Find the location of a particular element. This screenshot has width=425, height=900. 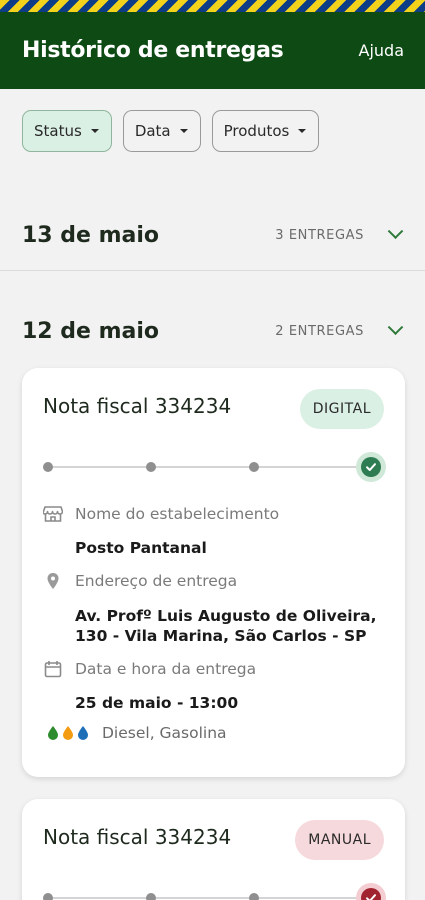

establishment-label: Nome do estabelecimento is located at coordinates (177, 514).